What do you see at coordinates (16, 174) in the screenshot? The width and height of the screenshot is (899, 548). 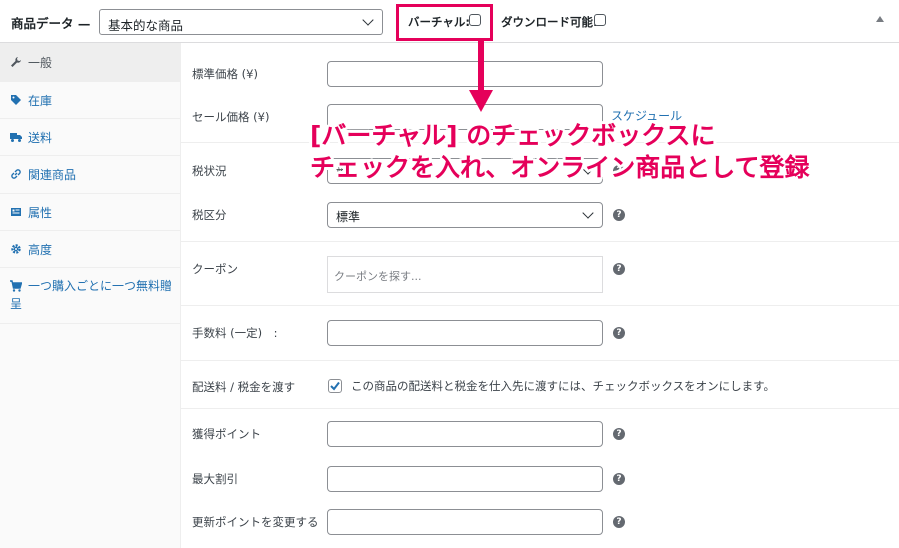 I see `link-icon` at bounding box center [16, 174].